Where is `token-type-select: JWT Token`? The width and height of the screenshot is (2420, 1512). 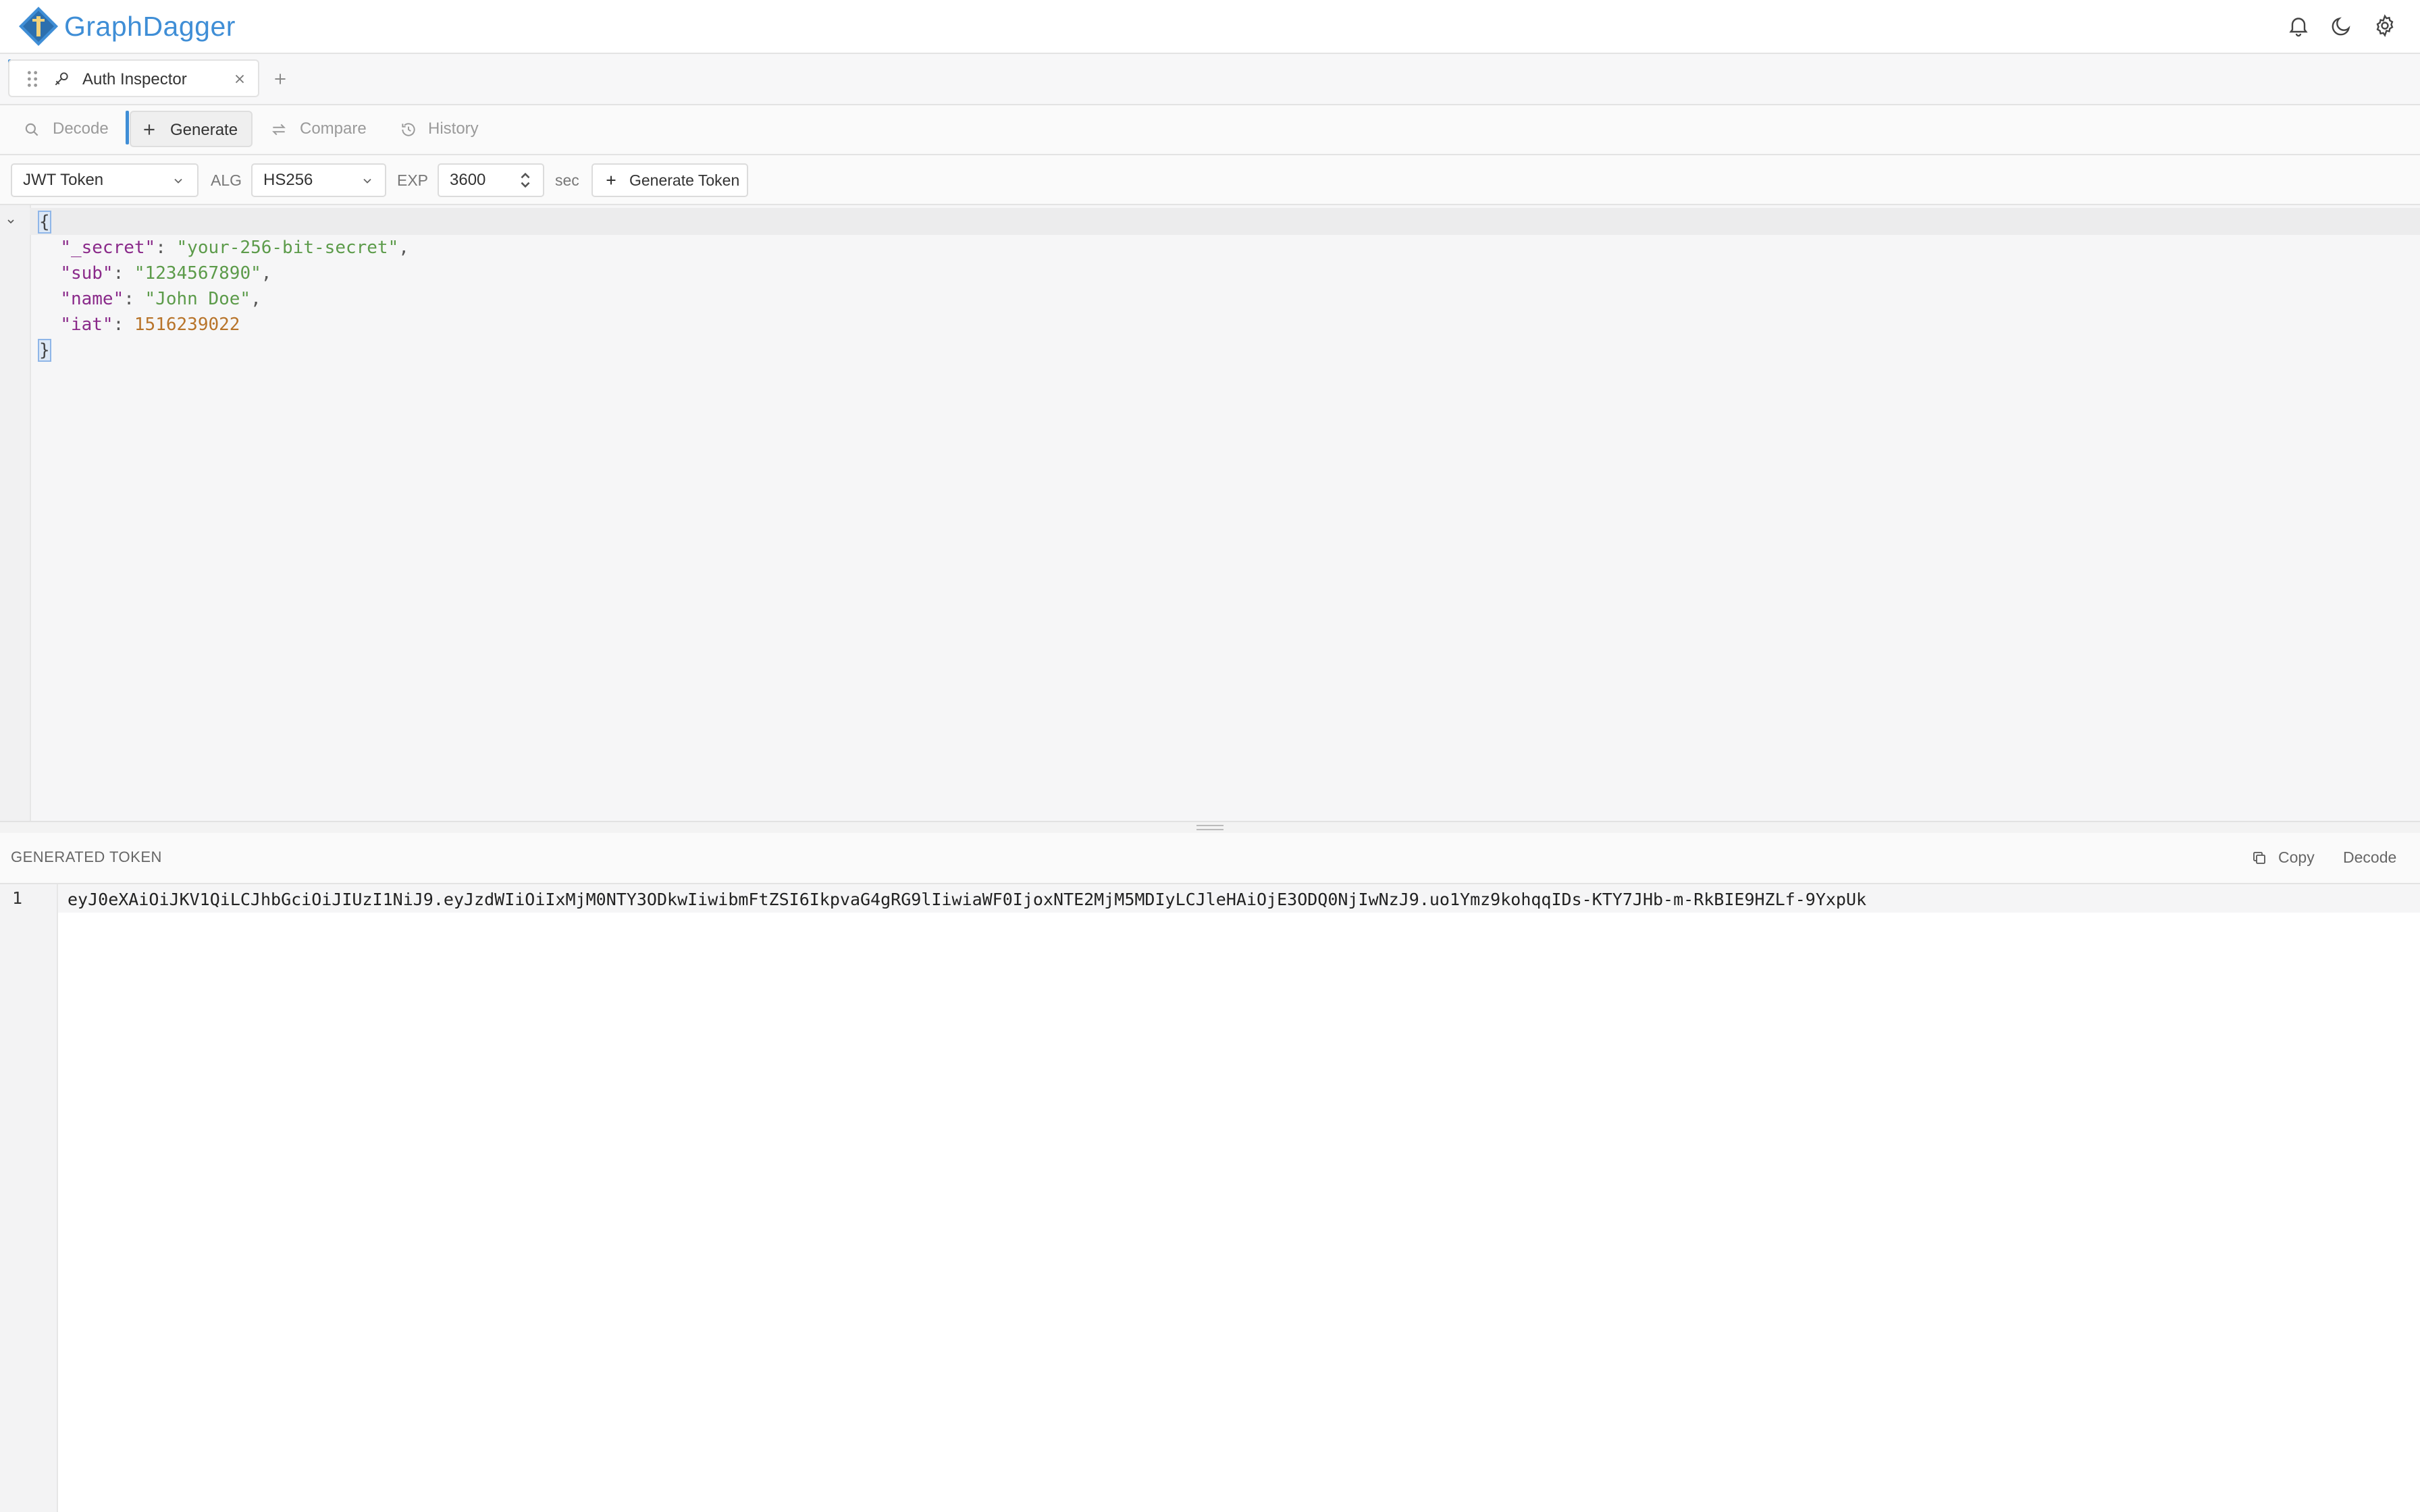 token-type-select: JWT Token is located at coordinates (105, 180).